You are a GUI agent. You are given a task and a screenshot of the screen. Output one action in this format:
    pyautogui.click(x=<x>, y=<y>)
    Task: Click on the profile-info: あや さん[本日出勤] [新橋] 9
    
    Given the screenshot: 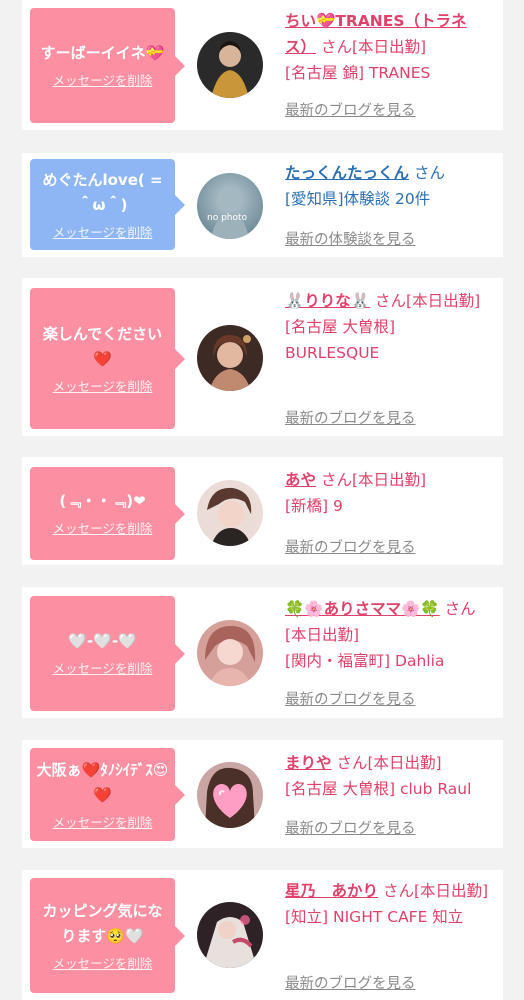 What is the action you would take?
    pyautogui.click(x=390, y=493)
    